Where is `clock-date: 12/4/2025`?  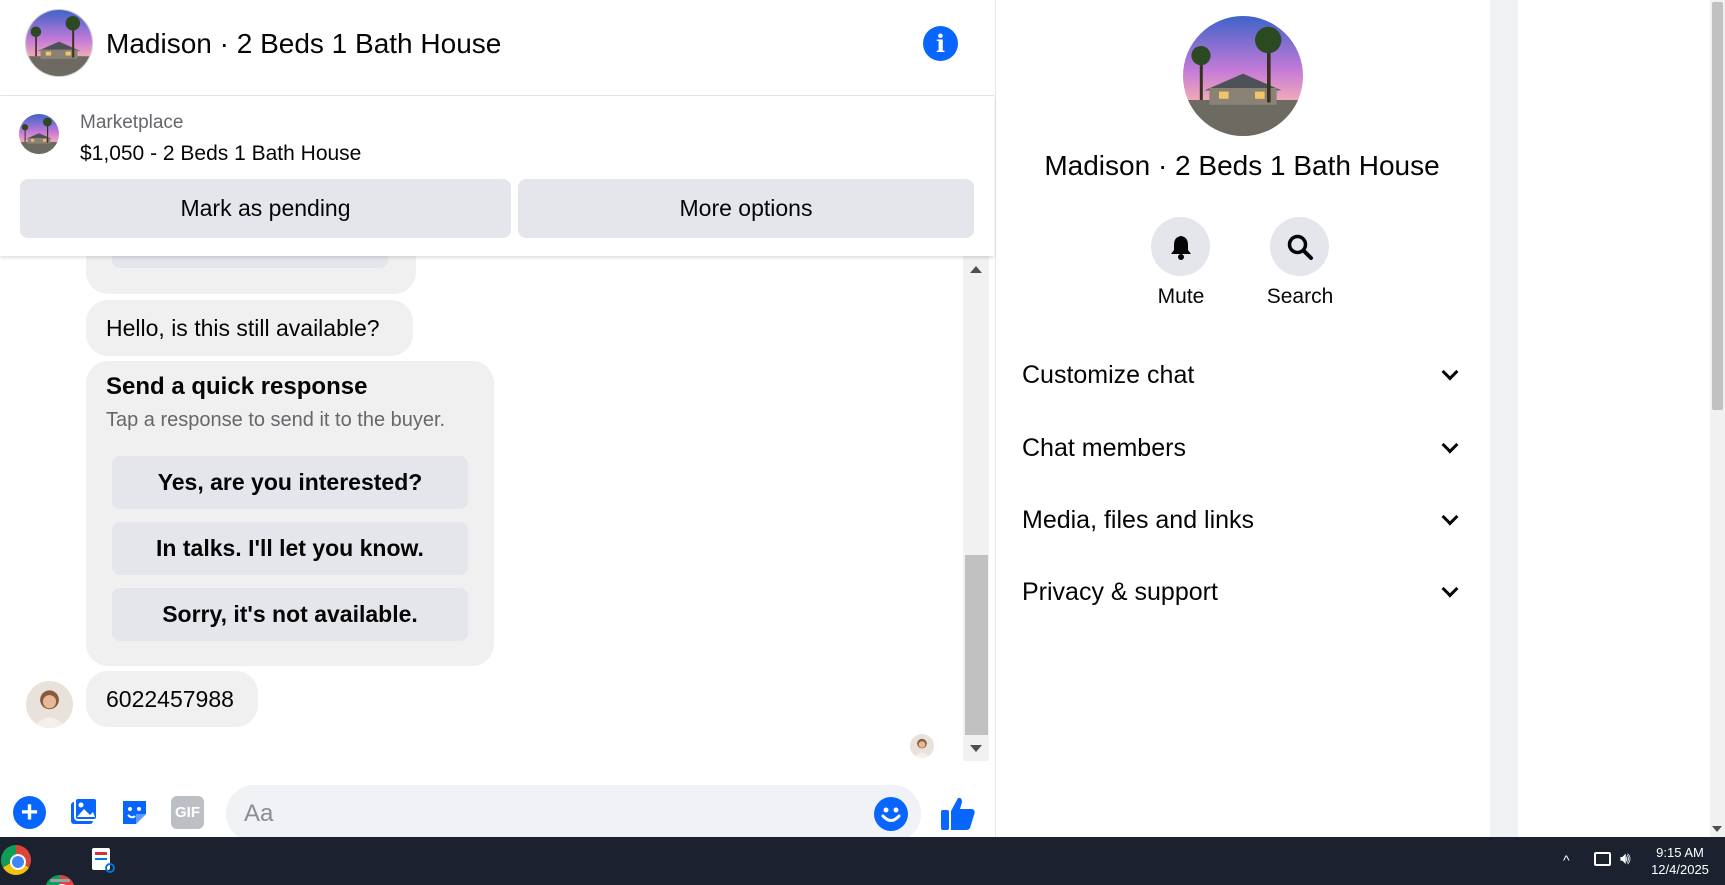
clock-date: 12/4/2025 is located at coordinates (1680, 869).